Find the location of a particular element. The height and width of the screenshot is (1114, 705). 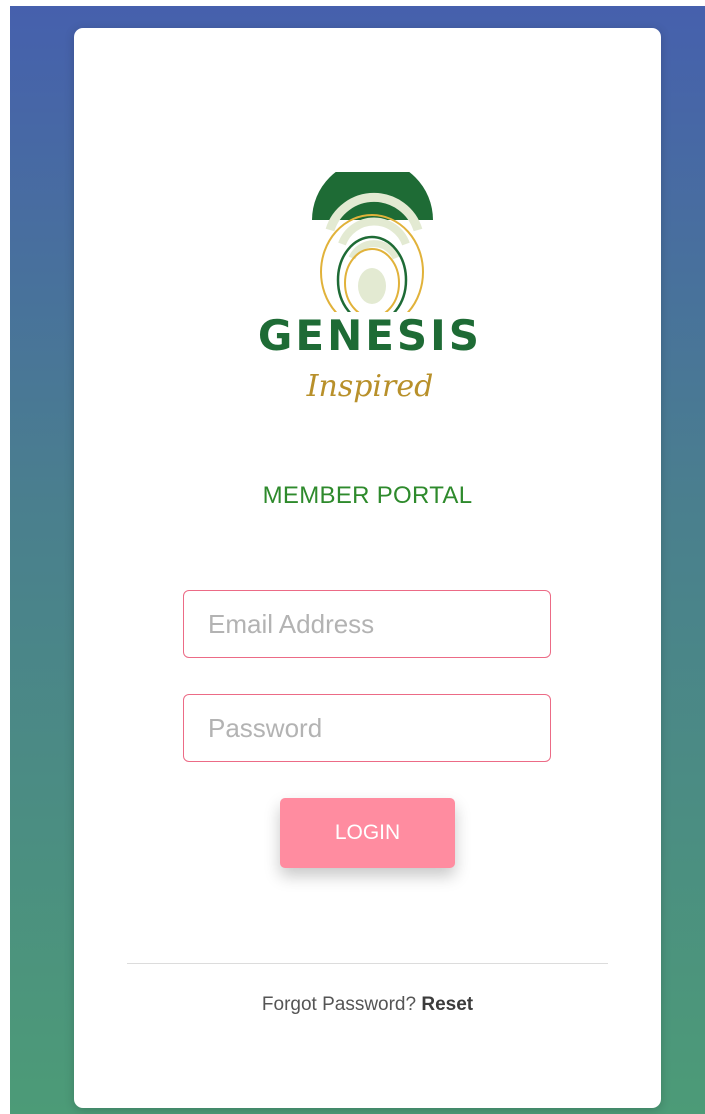

forgot-password-text: Forgot Password? is located at coordinates (341, 1004).